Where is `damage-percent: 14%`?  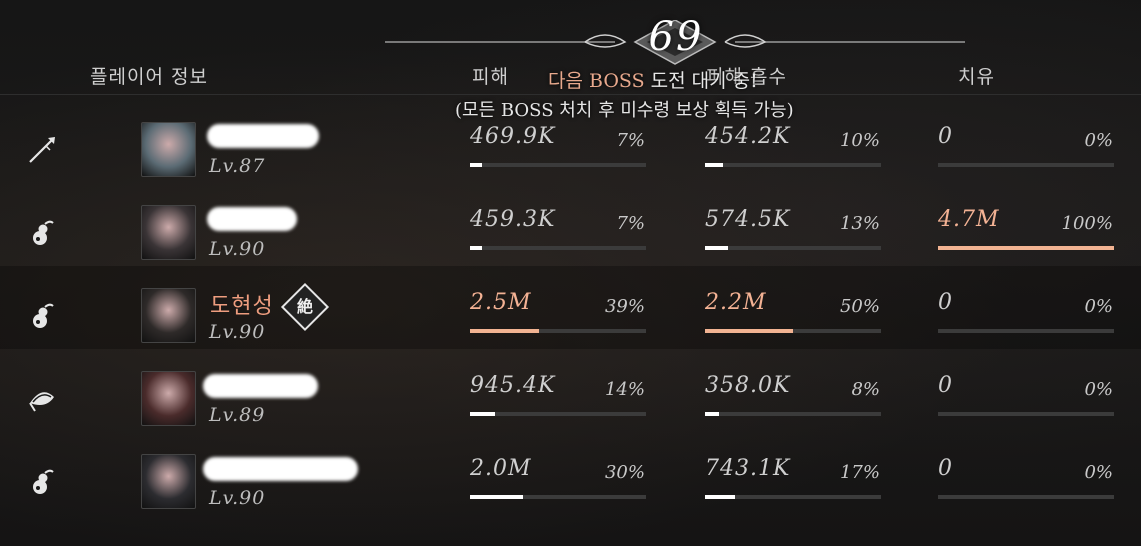 damage-percent: 14% is located at coordinates (624, 389).